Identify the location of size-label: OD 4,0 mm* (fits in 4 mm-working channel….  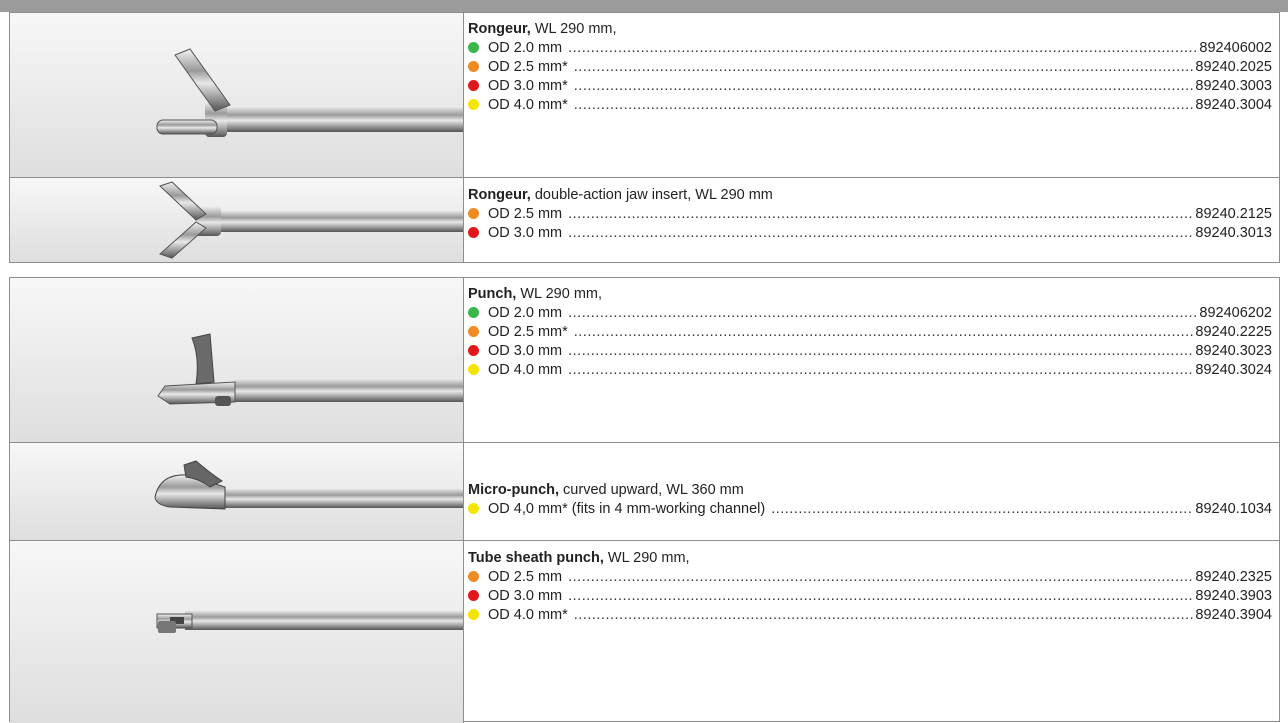
(627, 509).